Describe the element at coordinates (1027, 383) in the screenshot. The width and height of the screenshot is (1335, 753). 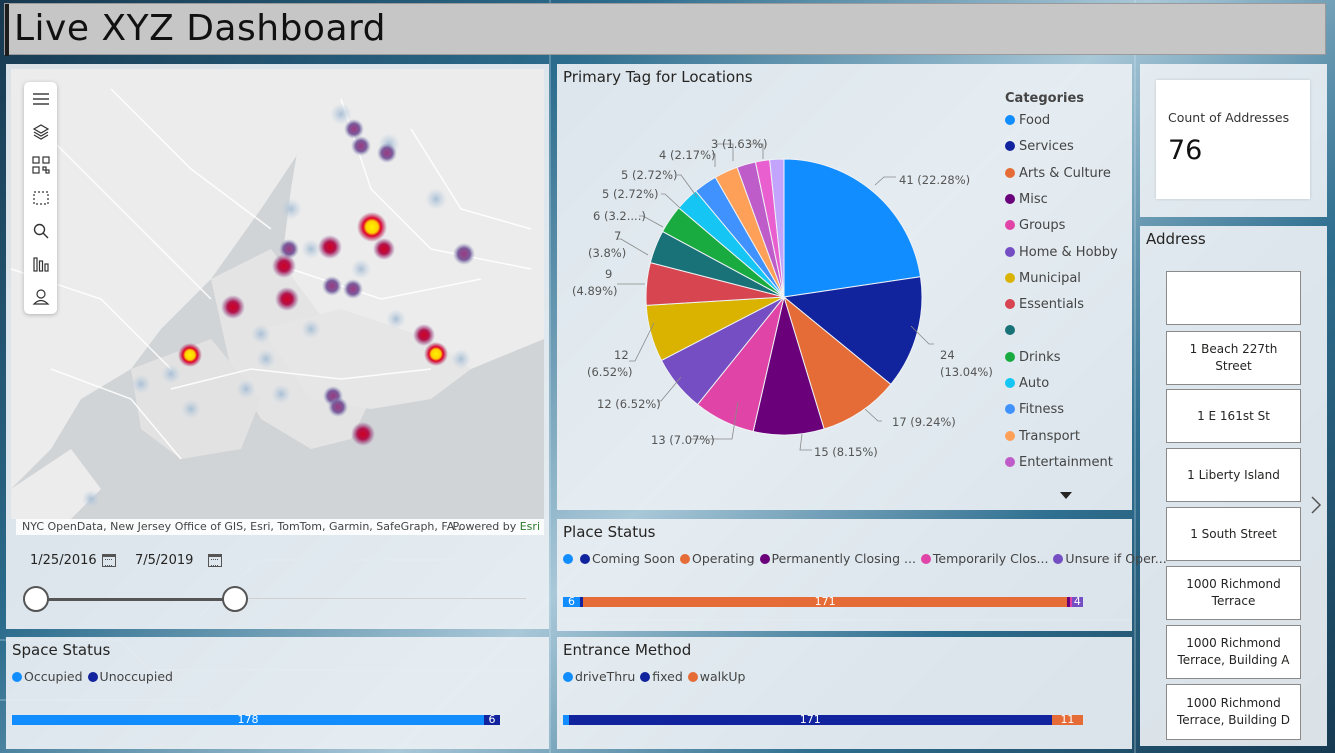
I see `pie-legend-item: Auto` at that location.